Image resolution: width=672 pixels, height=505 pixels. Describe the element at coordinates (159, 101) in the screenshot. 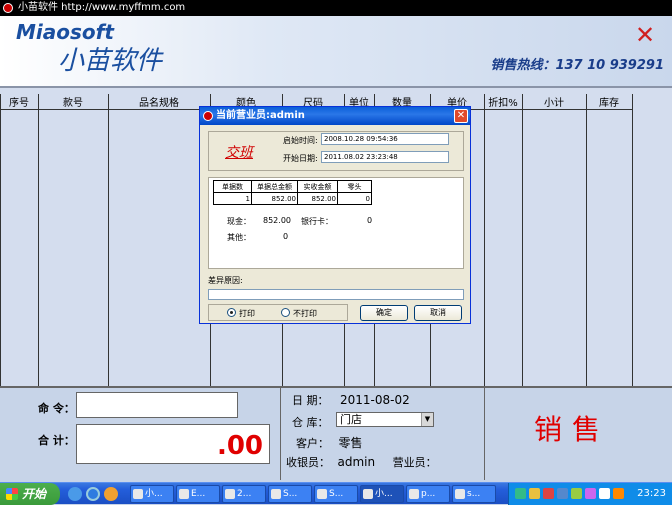

I see `grid-header-cell: 品名规格` at that location.